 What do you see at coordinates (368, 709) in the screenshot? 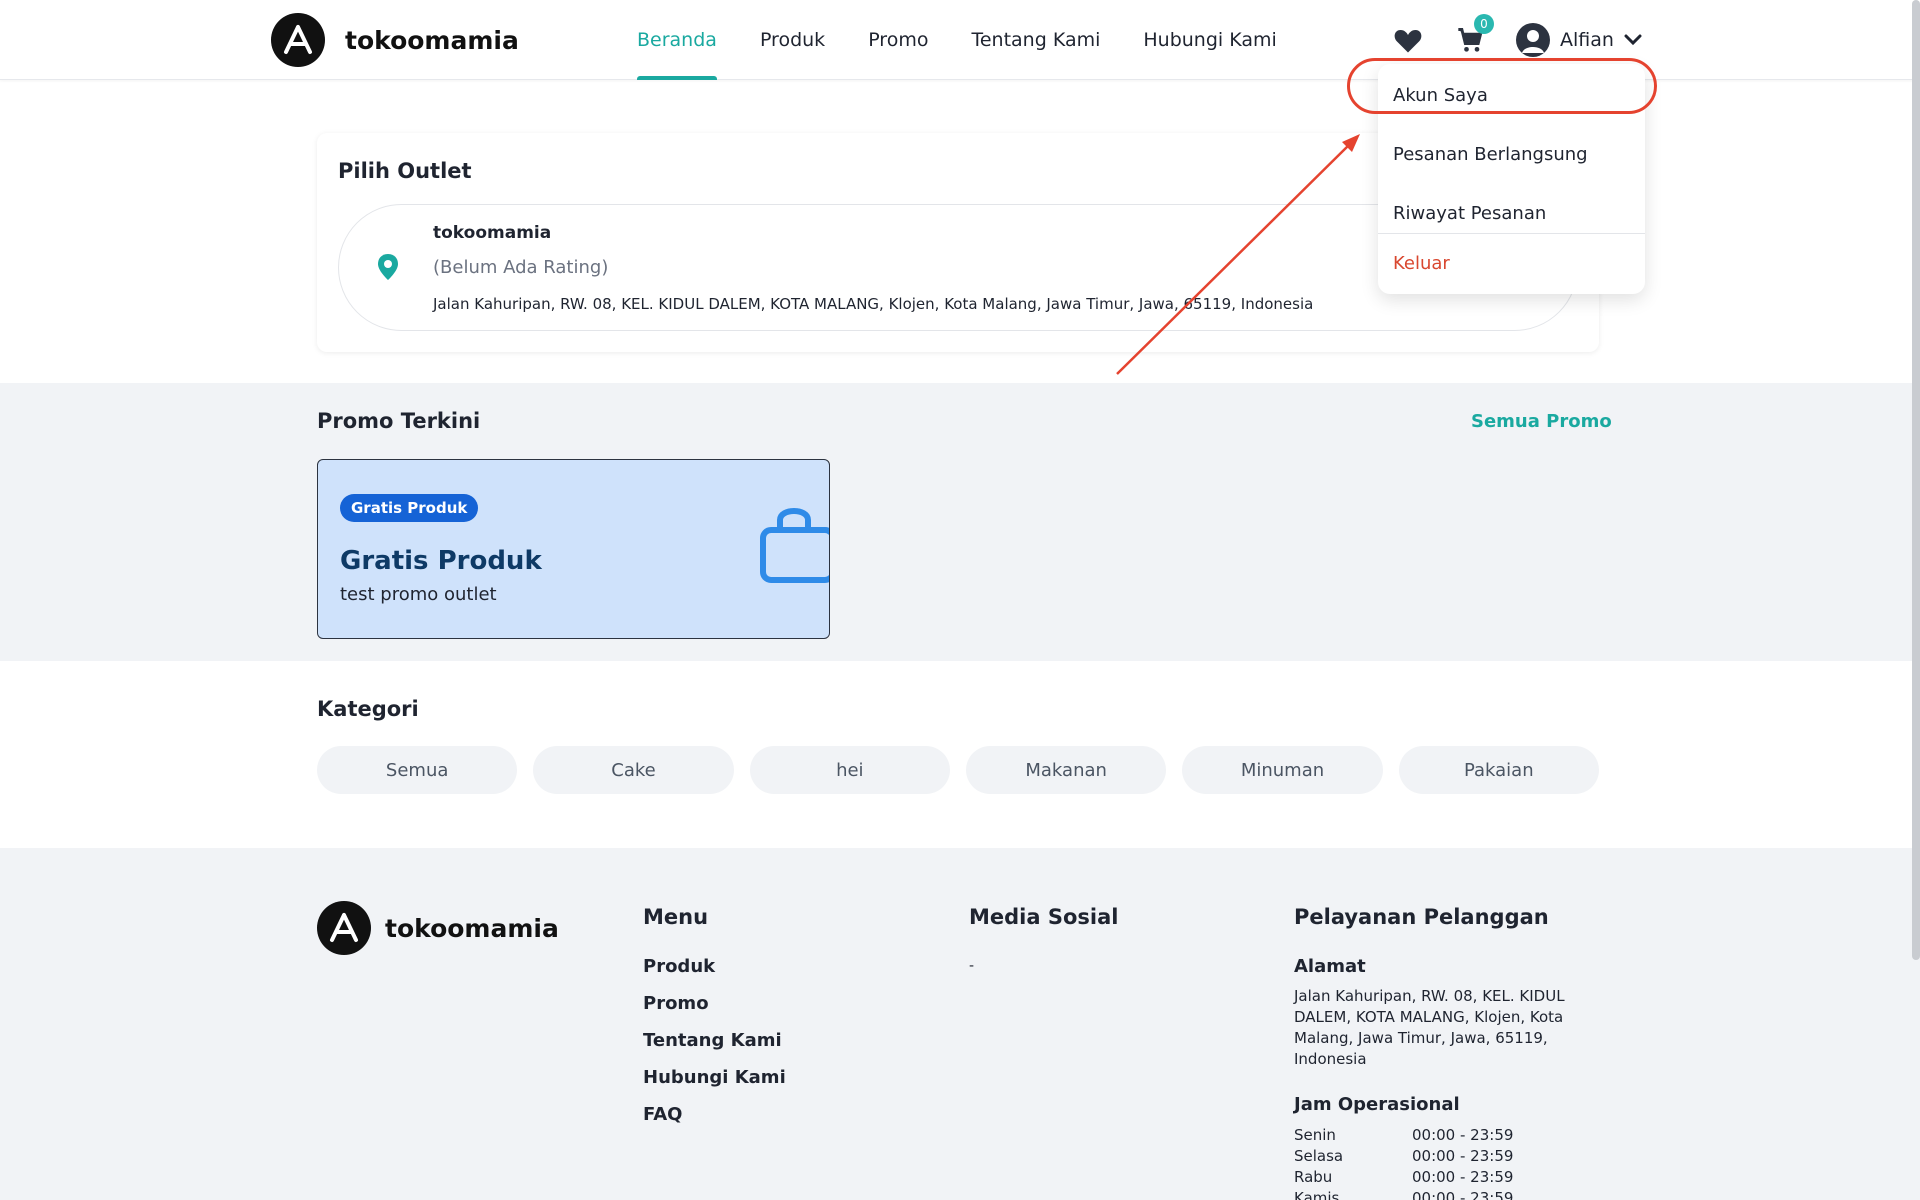
I see `kategori-section-title: Kategori` at bounding box center [368, 709].